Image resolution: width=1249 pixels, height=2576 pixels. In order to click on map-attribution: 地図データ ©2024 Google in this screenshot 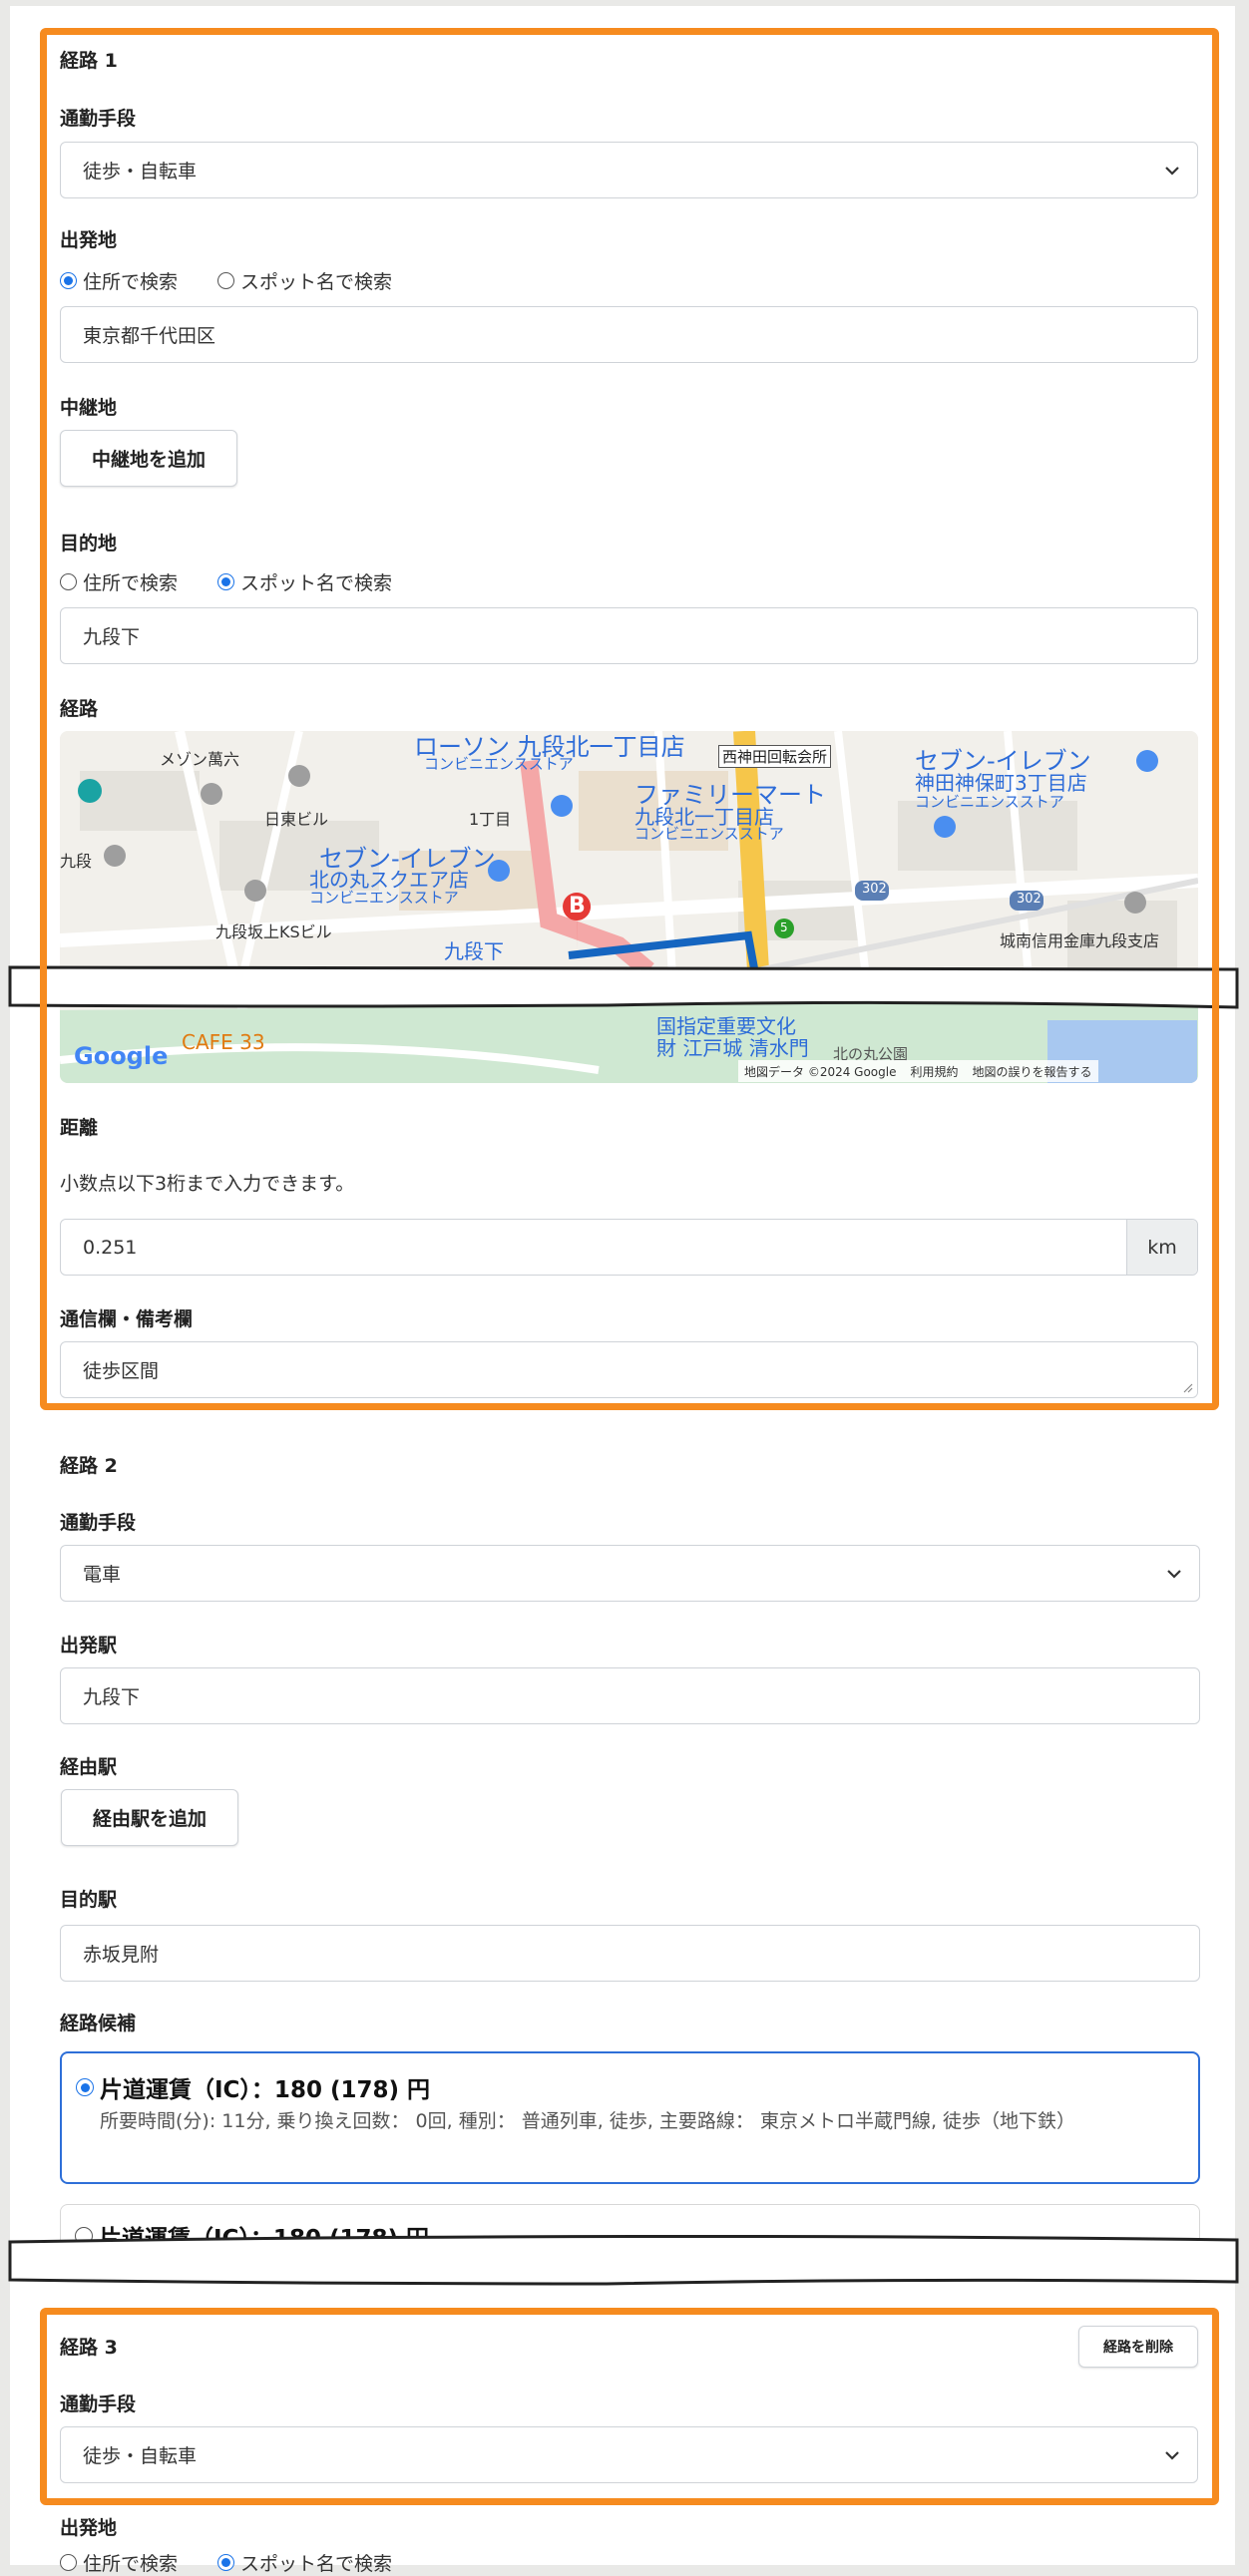, I will do `click(820, 1071)`.